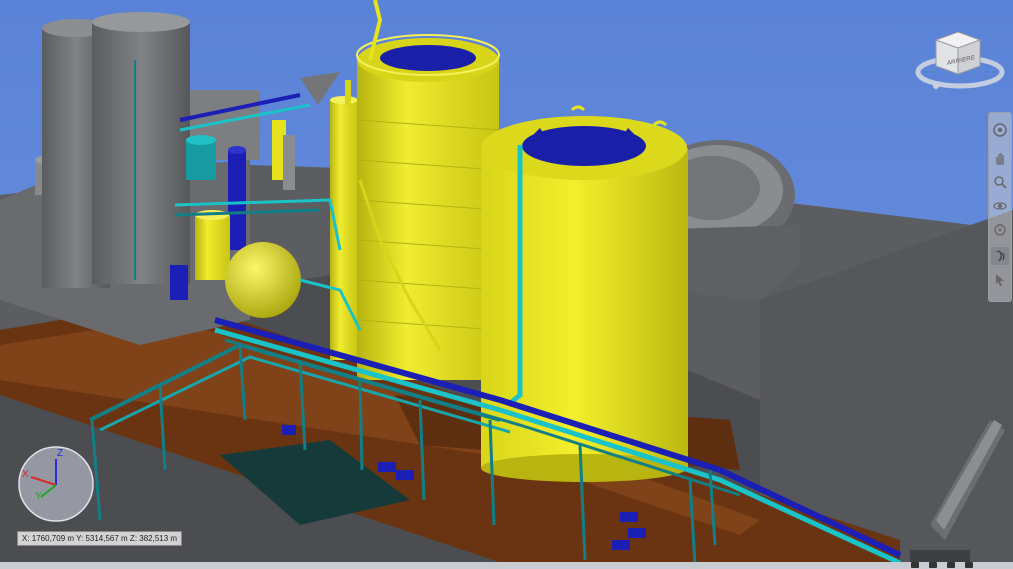 The image size is (1013, 569). I want to click on status-icons, so click(942, 565).